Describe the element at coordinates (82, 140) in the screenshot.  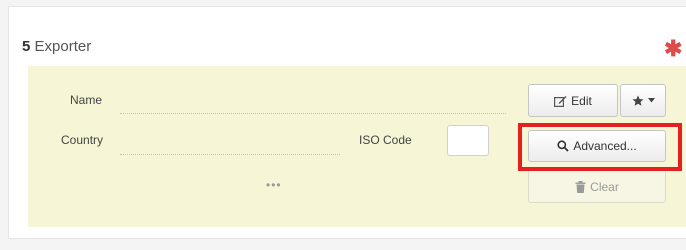
I see `country-label: Country` at that location.